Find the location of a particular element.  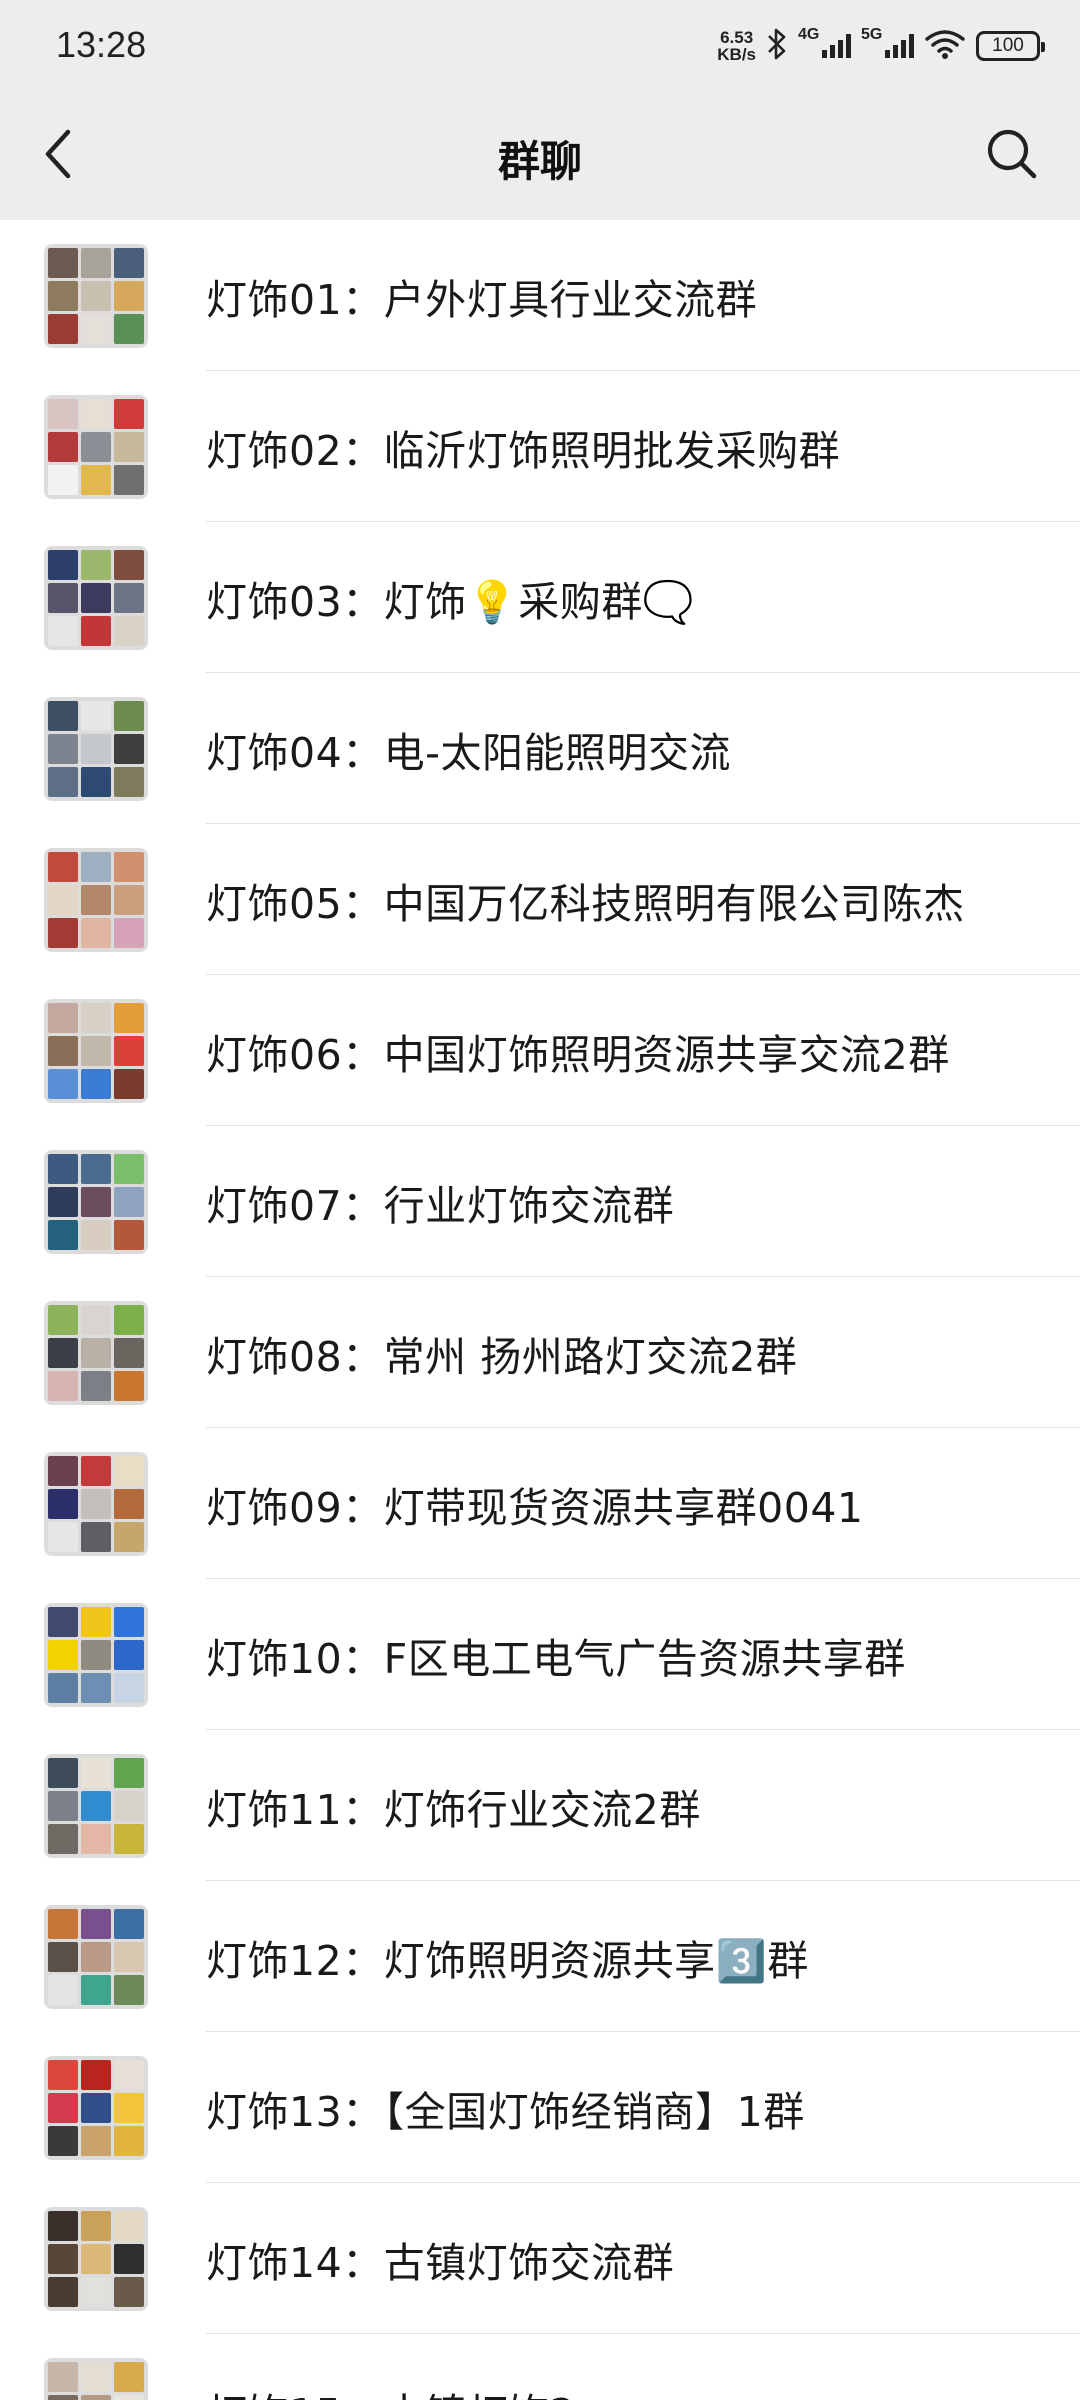

bluetooth-icon is located at coordinates (777, 46).